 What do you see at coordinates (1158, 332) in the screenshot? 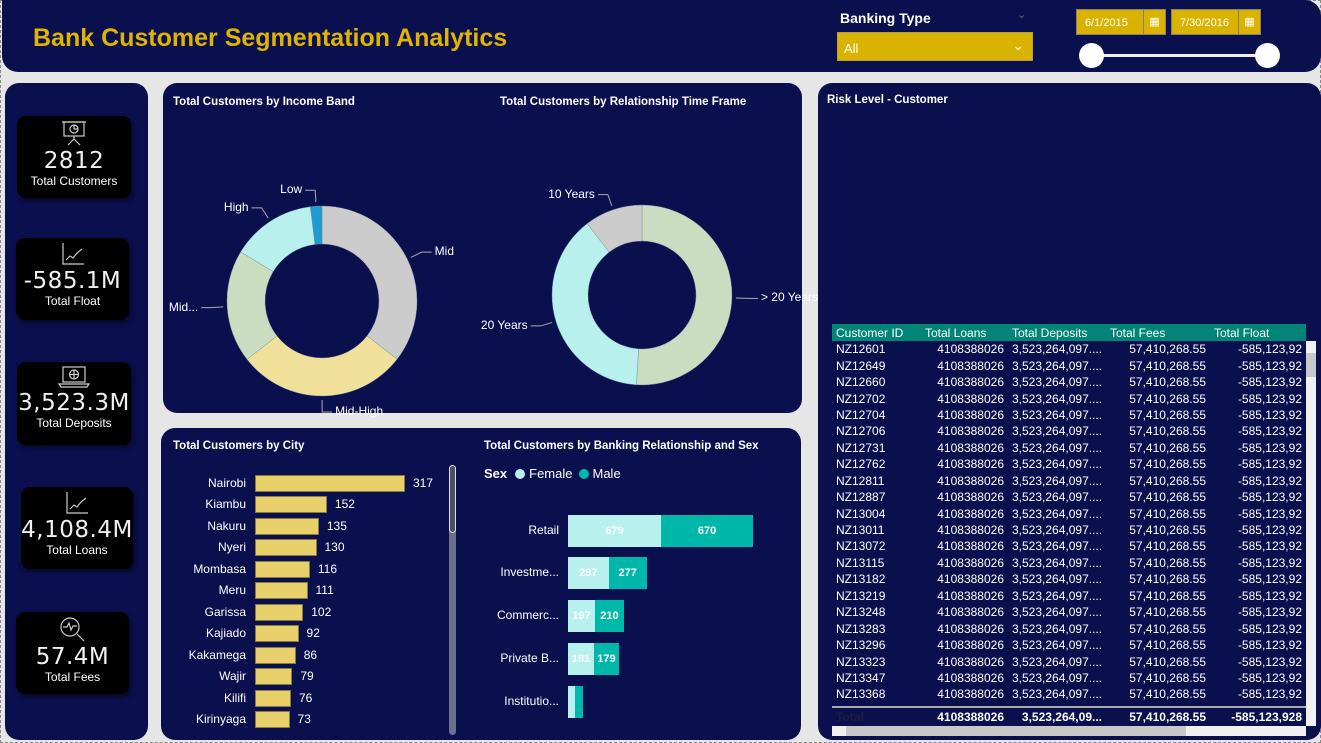
I see `column-header: Total Fees` at bounding box center [1158, 332].